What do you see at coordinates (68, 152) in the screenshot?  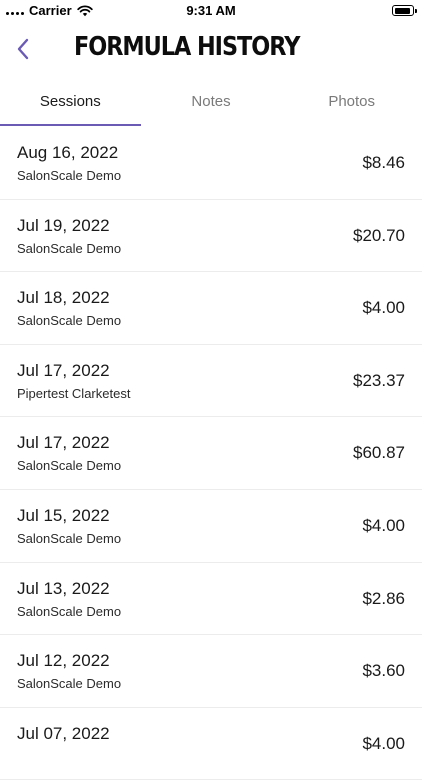 I see `session-date: Aug 16, 2022` at bounding box center [68, 152].